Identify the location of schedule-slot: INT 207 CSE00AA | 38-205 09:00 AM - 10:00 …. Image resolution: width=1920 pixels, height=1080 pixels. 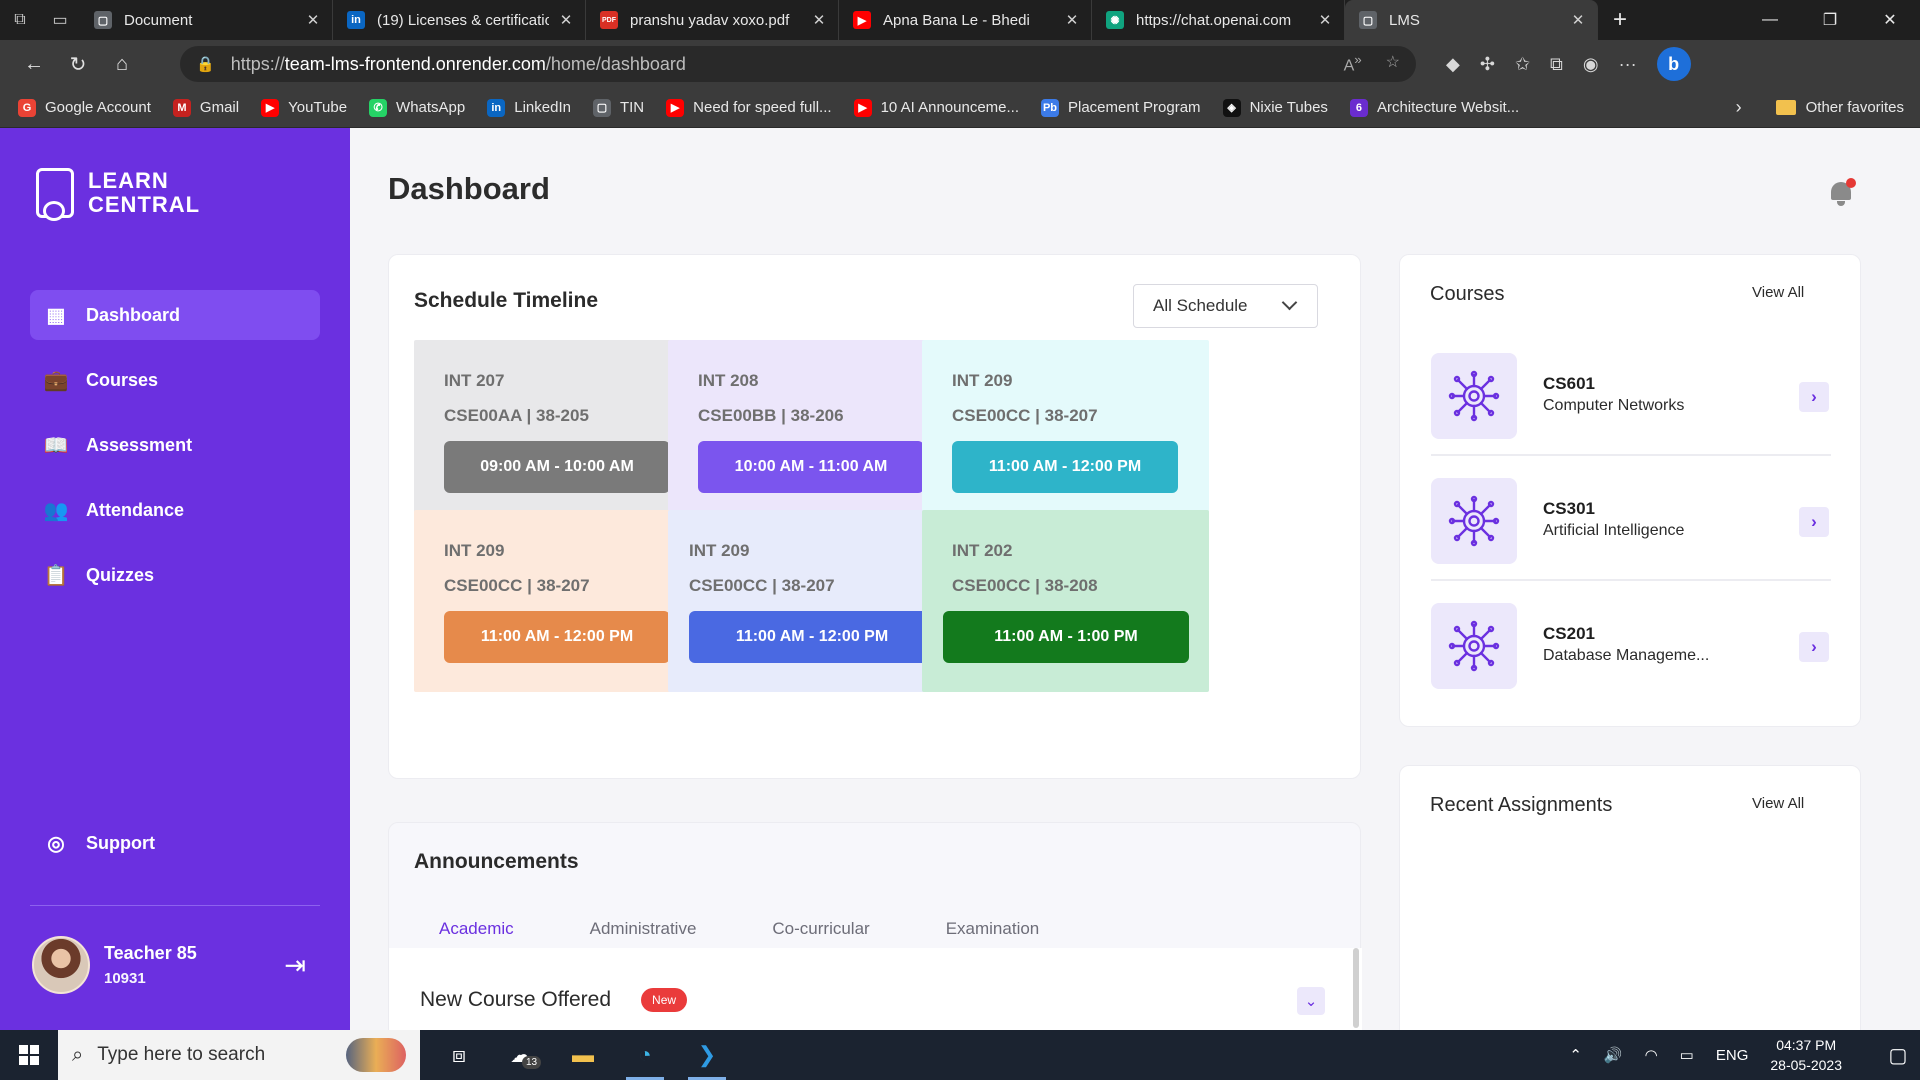
(557, 431).